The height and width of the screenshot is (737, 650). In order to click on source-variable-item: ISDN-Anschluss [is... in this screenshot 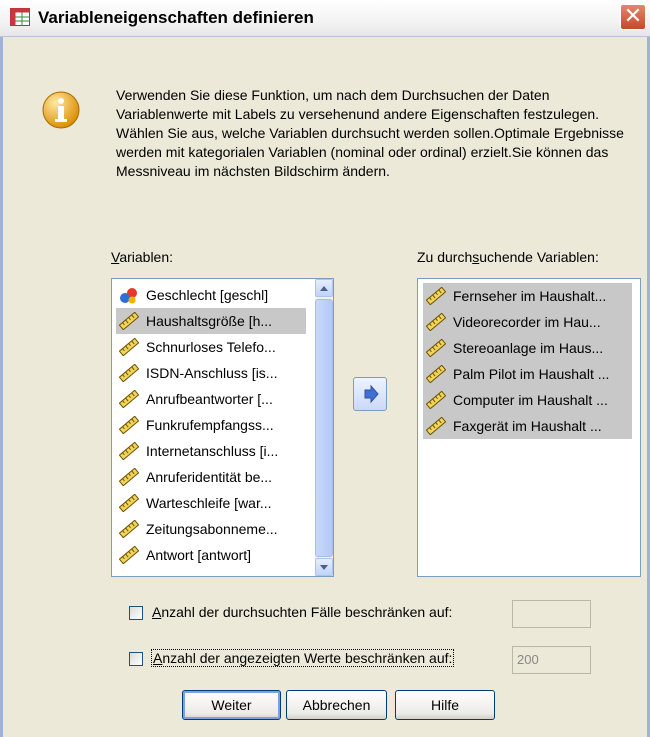, I will do `click(211, 373)`.